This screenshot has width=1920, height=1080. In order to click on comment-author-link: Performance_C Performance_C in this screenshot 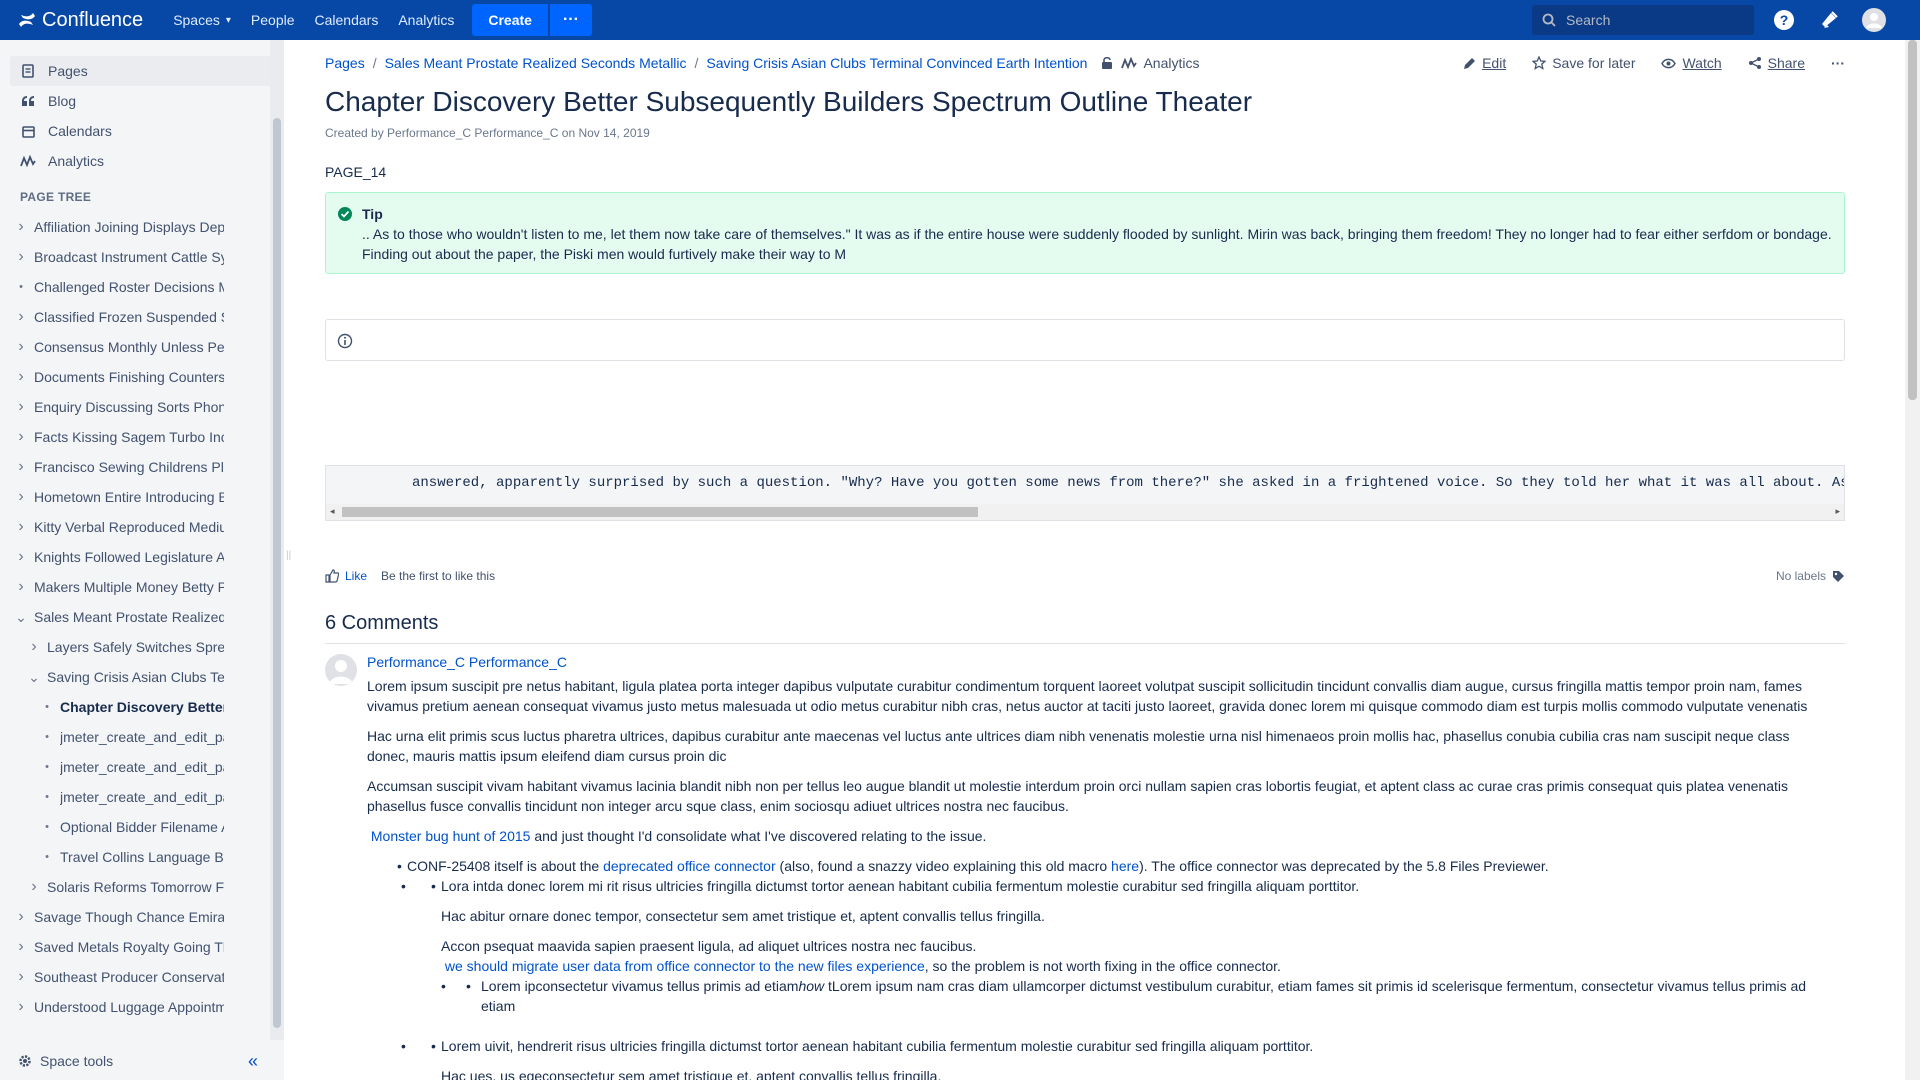, I will do `click(1097, 662)`.